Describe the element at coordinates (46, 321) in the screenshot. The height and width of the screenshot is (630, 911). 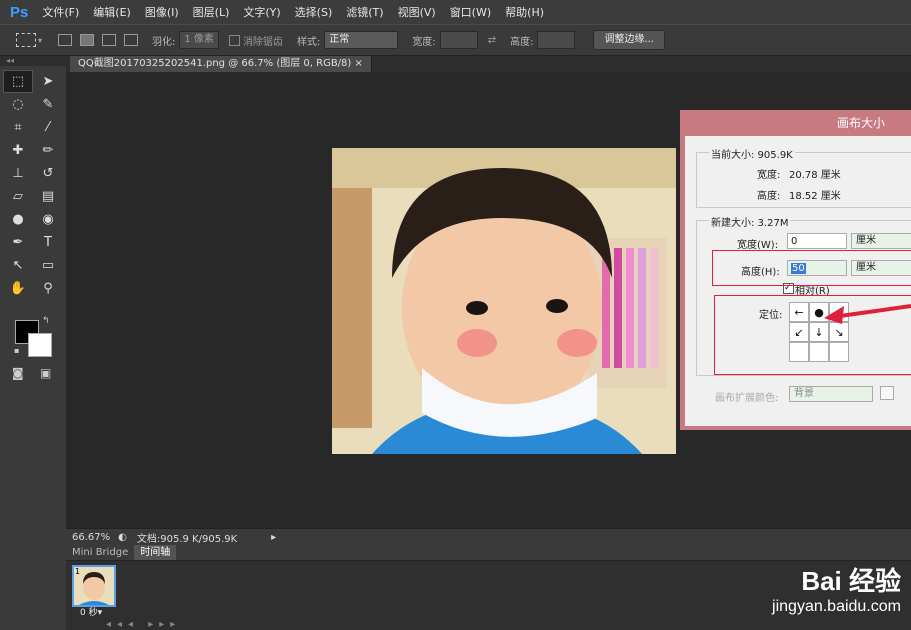
I see `swap-colors-icon: ↰` at that location.